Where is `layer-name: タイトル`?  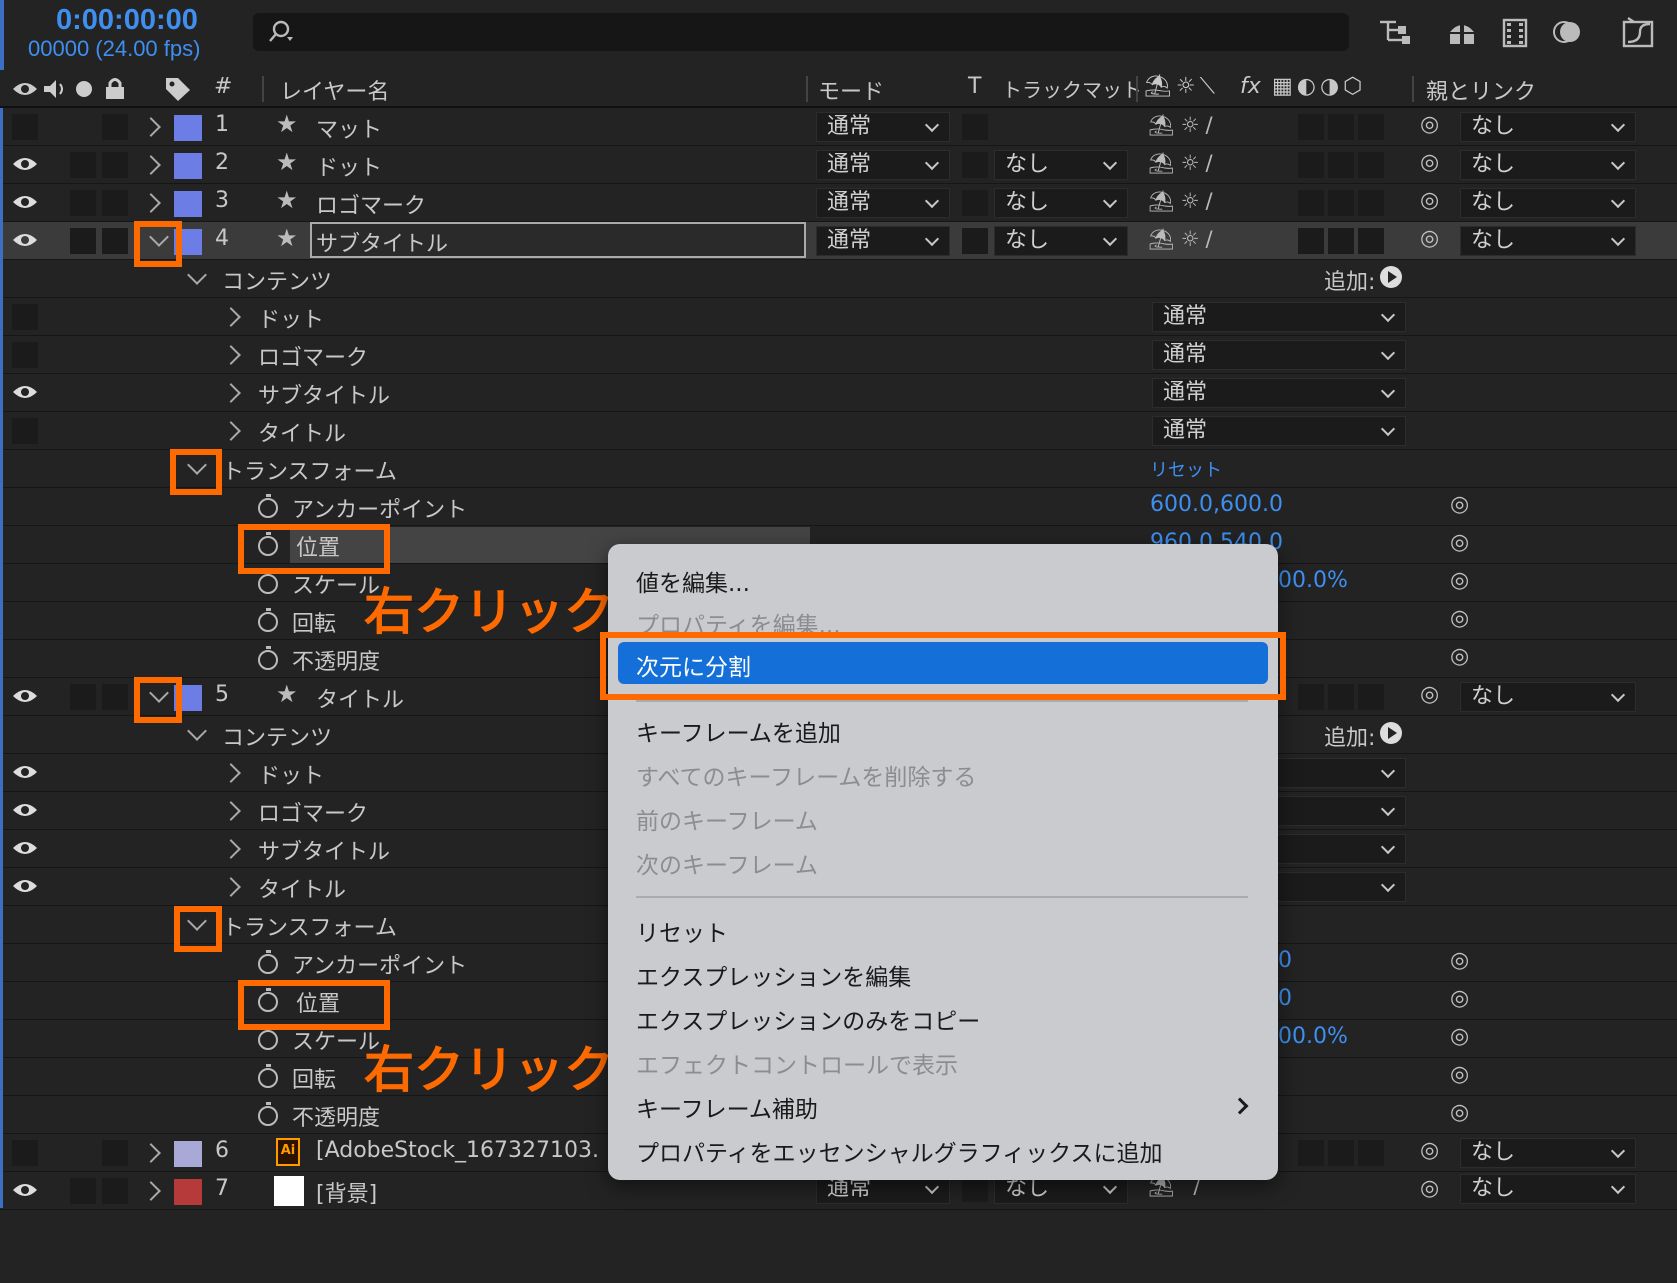 layer-name: タイトル is located at coordinates (360, 698).